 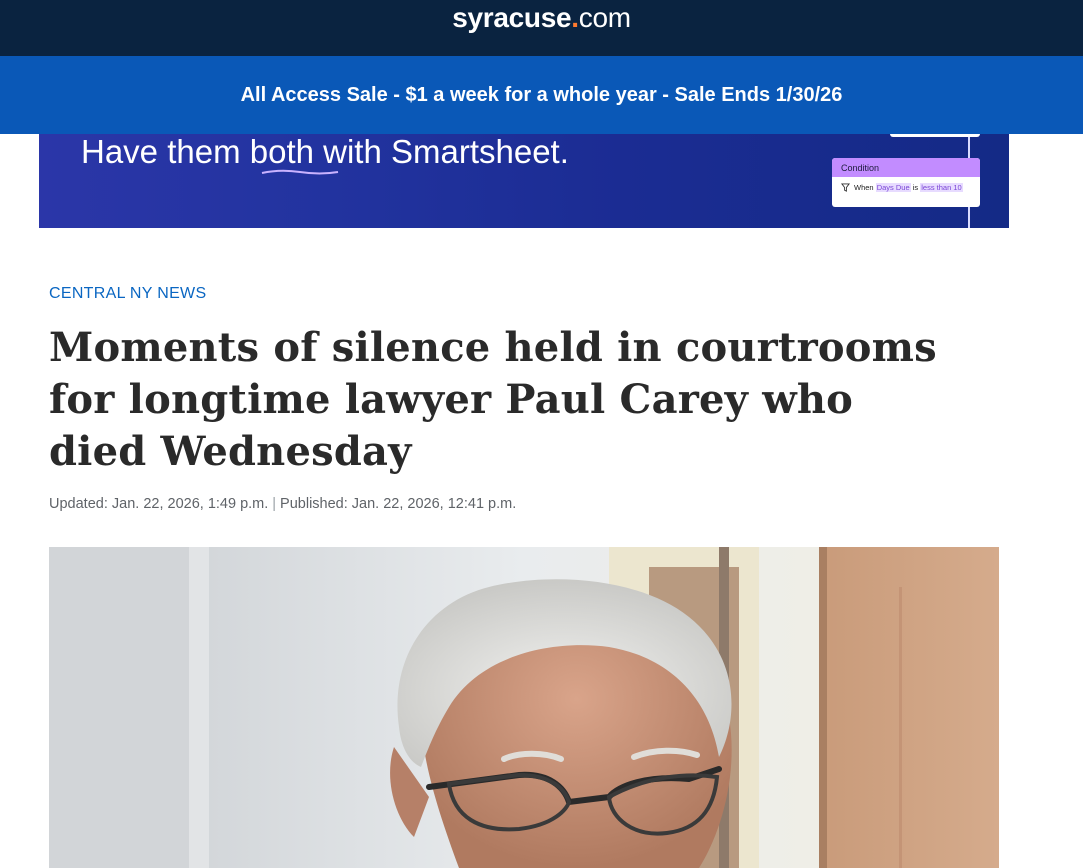 What do you see at coordinates (159, 504) in the screenshot?
I see `updated-time: Updated: Jan. 22, 2026, 1:49 p.m.` at bounding box center [159, 504].